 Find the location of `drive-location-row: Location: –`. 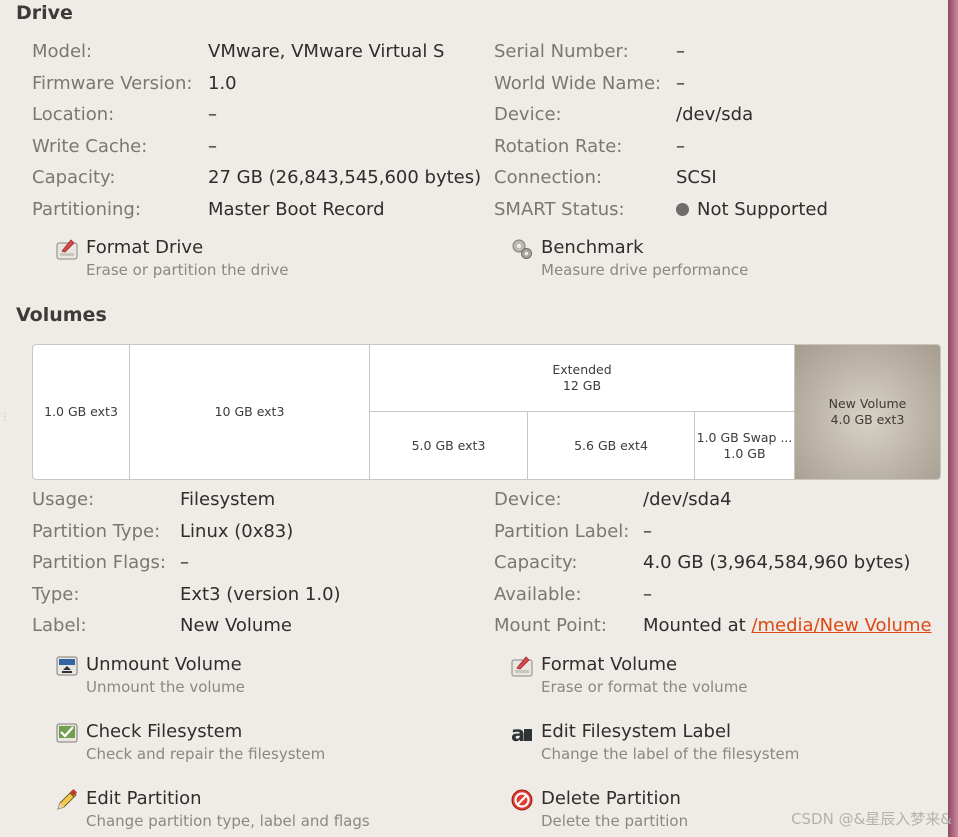

drive-location-row: Location: – is located at coordinates (256, 115).